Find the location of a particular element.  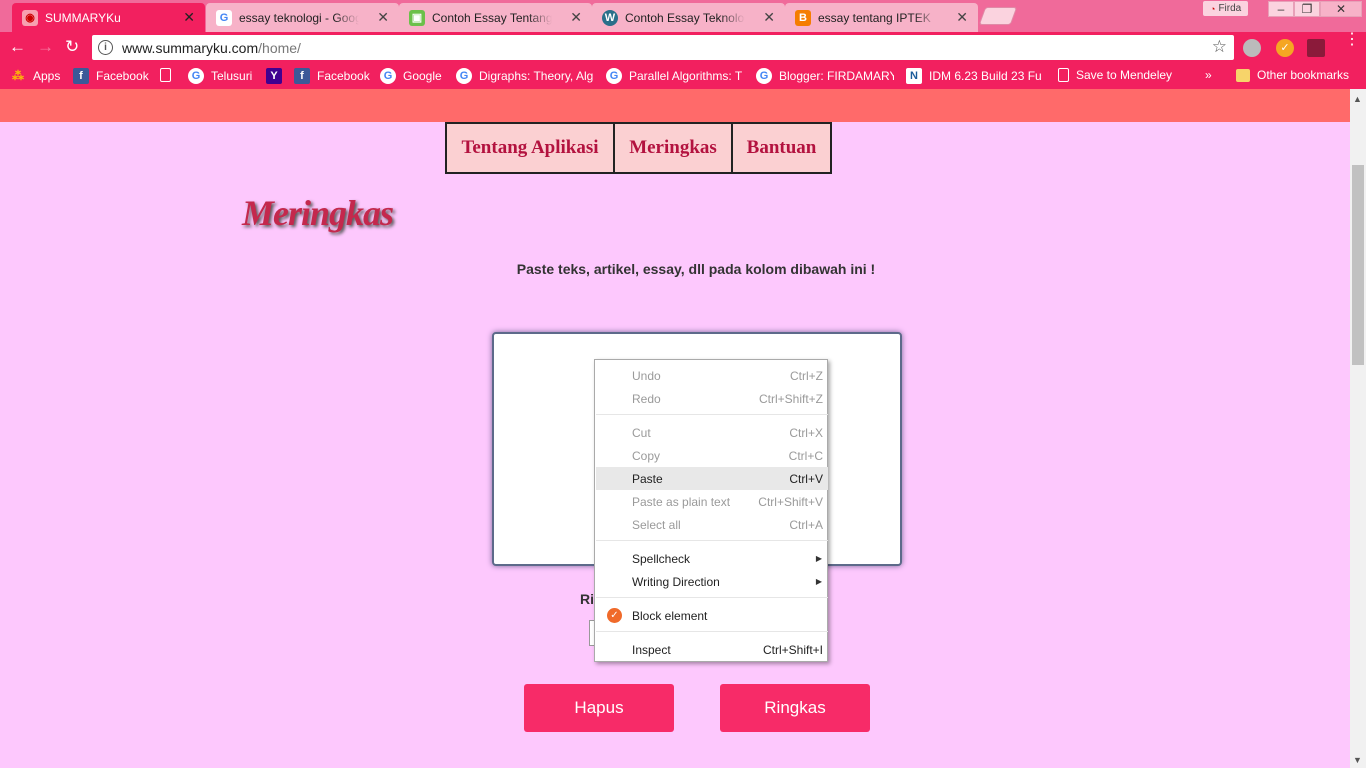

forward-arrow-icon: → is located at coordinates (45, 47).